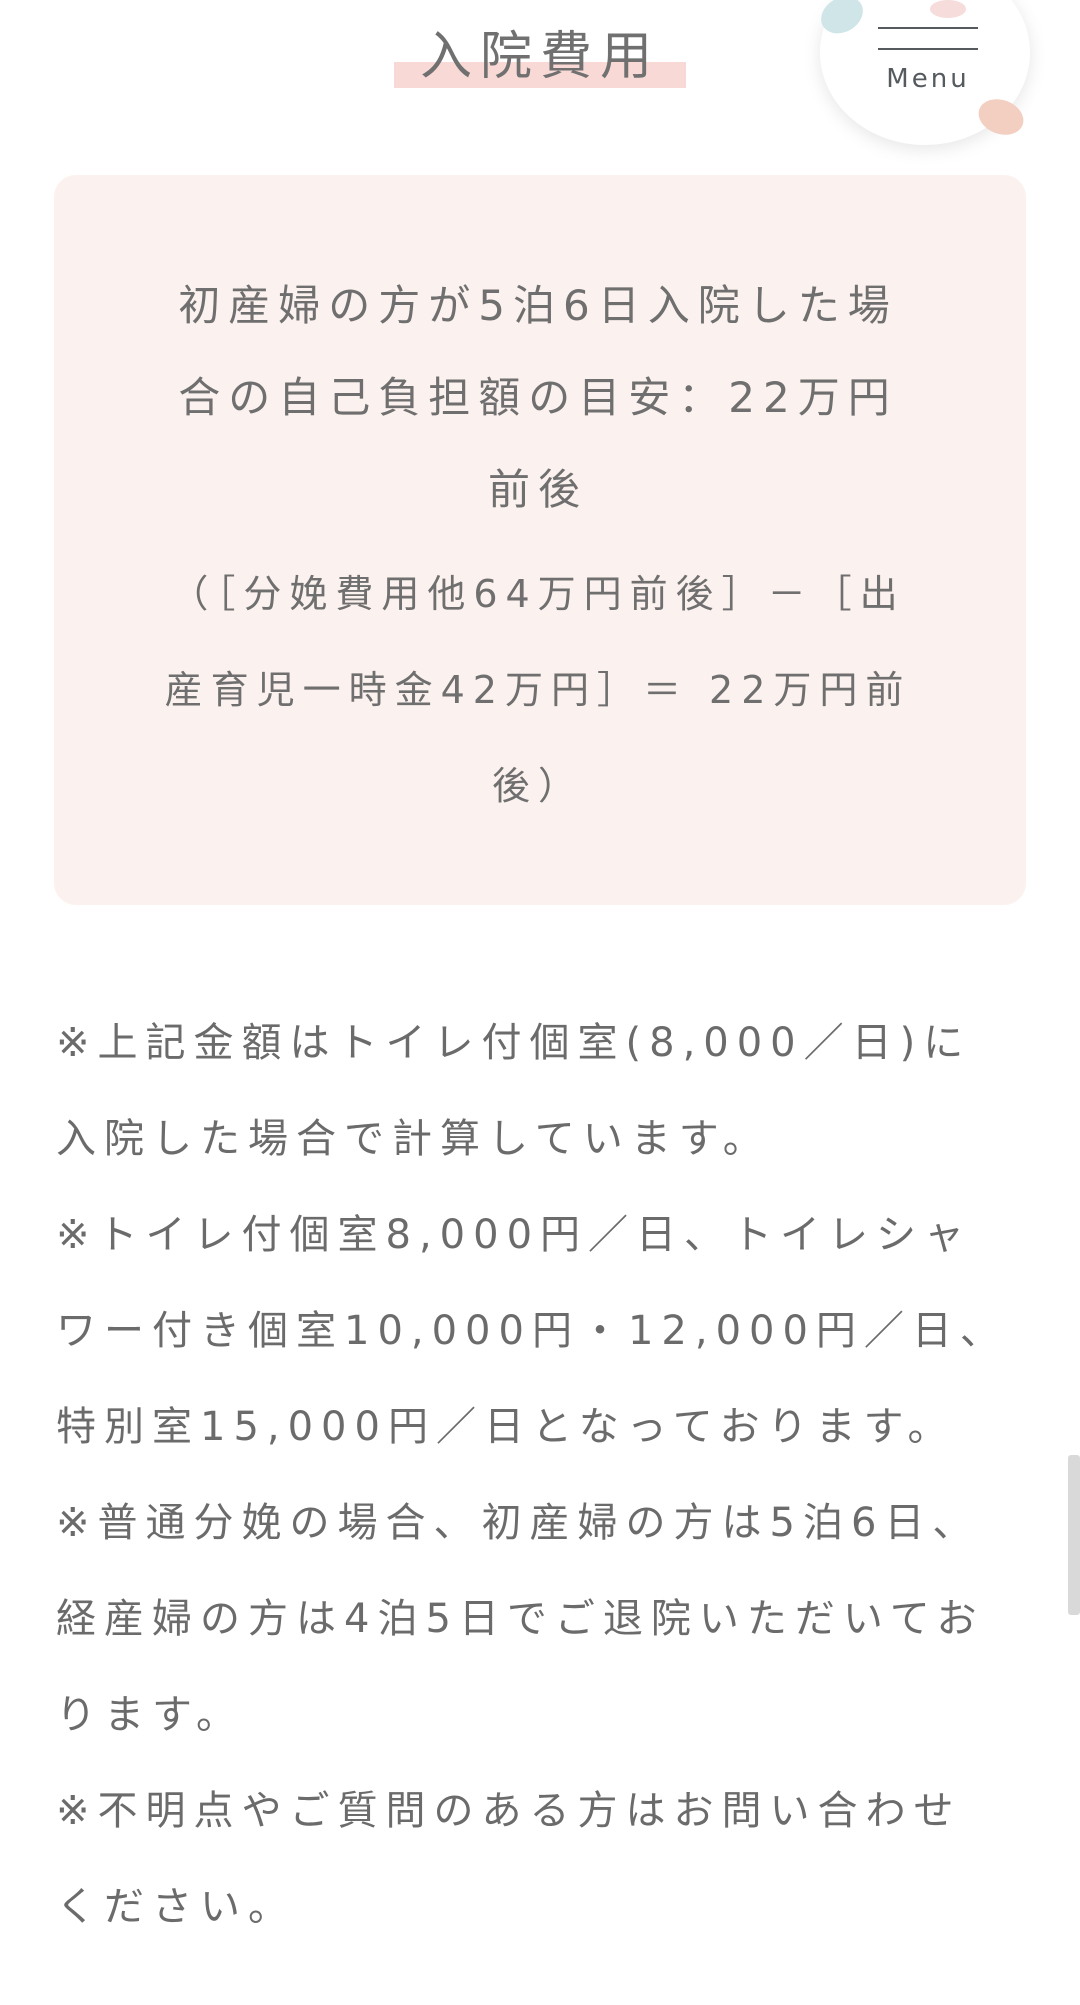 The image size is (1080, 2005). I want to click on note-line: ワー付き個室10,000円・12,000円／日、, so click(532, 1331).